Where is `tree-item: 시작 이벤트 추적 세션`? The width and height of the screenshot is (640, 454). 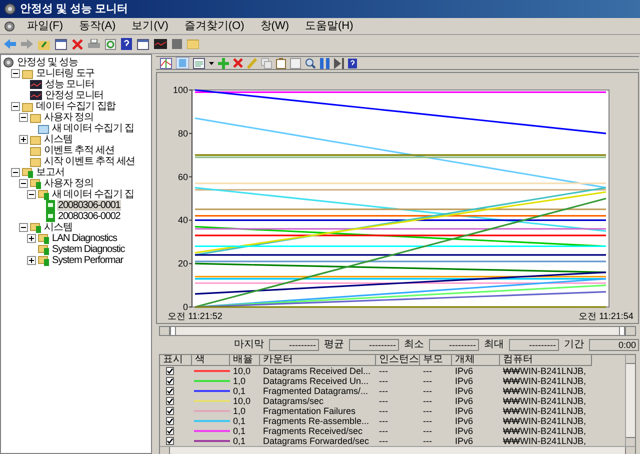 tree-item: 시작 이벤트 추적 세션 is located at coordinates (89, 161).